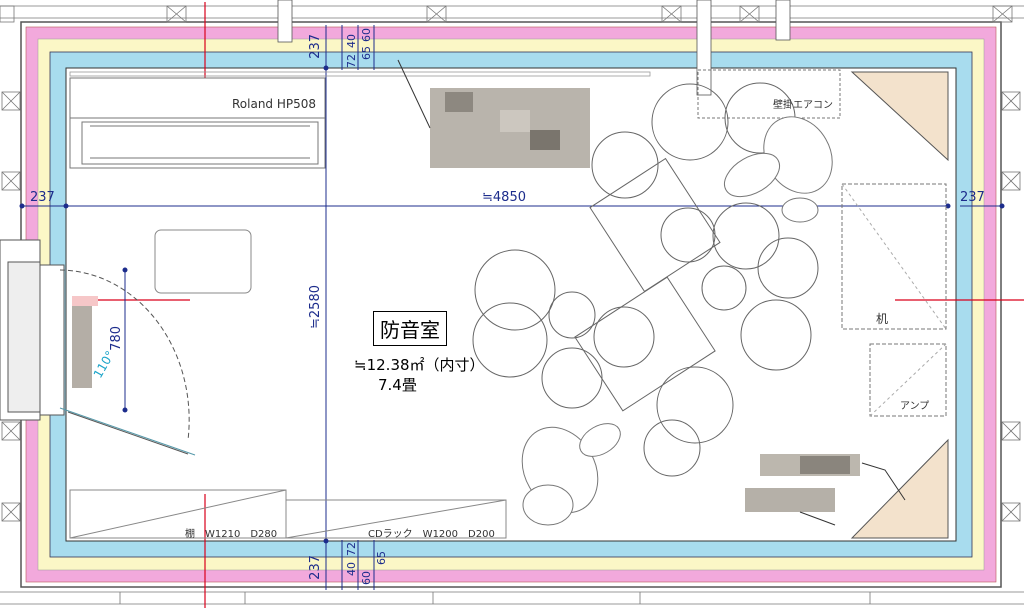  What do you see at coordinates (915, 406) in the screenshot?
I see `amp-label: アンプ` at bounding box center [915, 406].